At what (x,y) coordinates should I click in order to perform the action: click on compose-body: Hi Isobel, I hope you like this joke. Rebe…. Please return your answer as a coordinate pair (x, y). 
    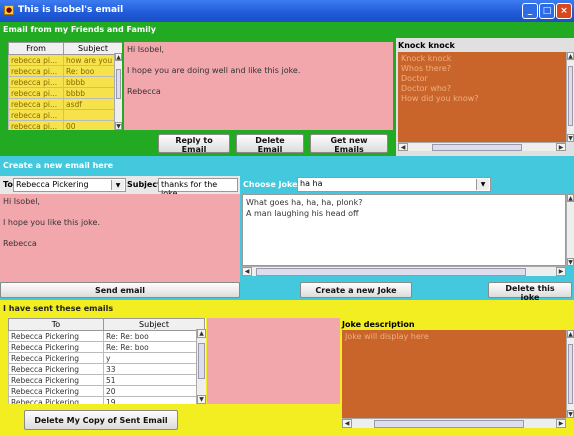
    Looking at the image, I should click on (120, 238).